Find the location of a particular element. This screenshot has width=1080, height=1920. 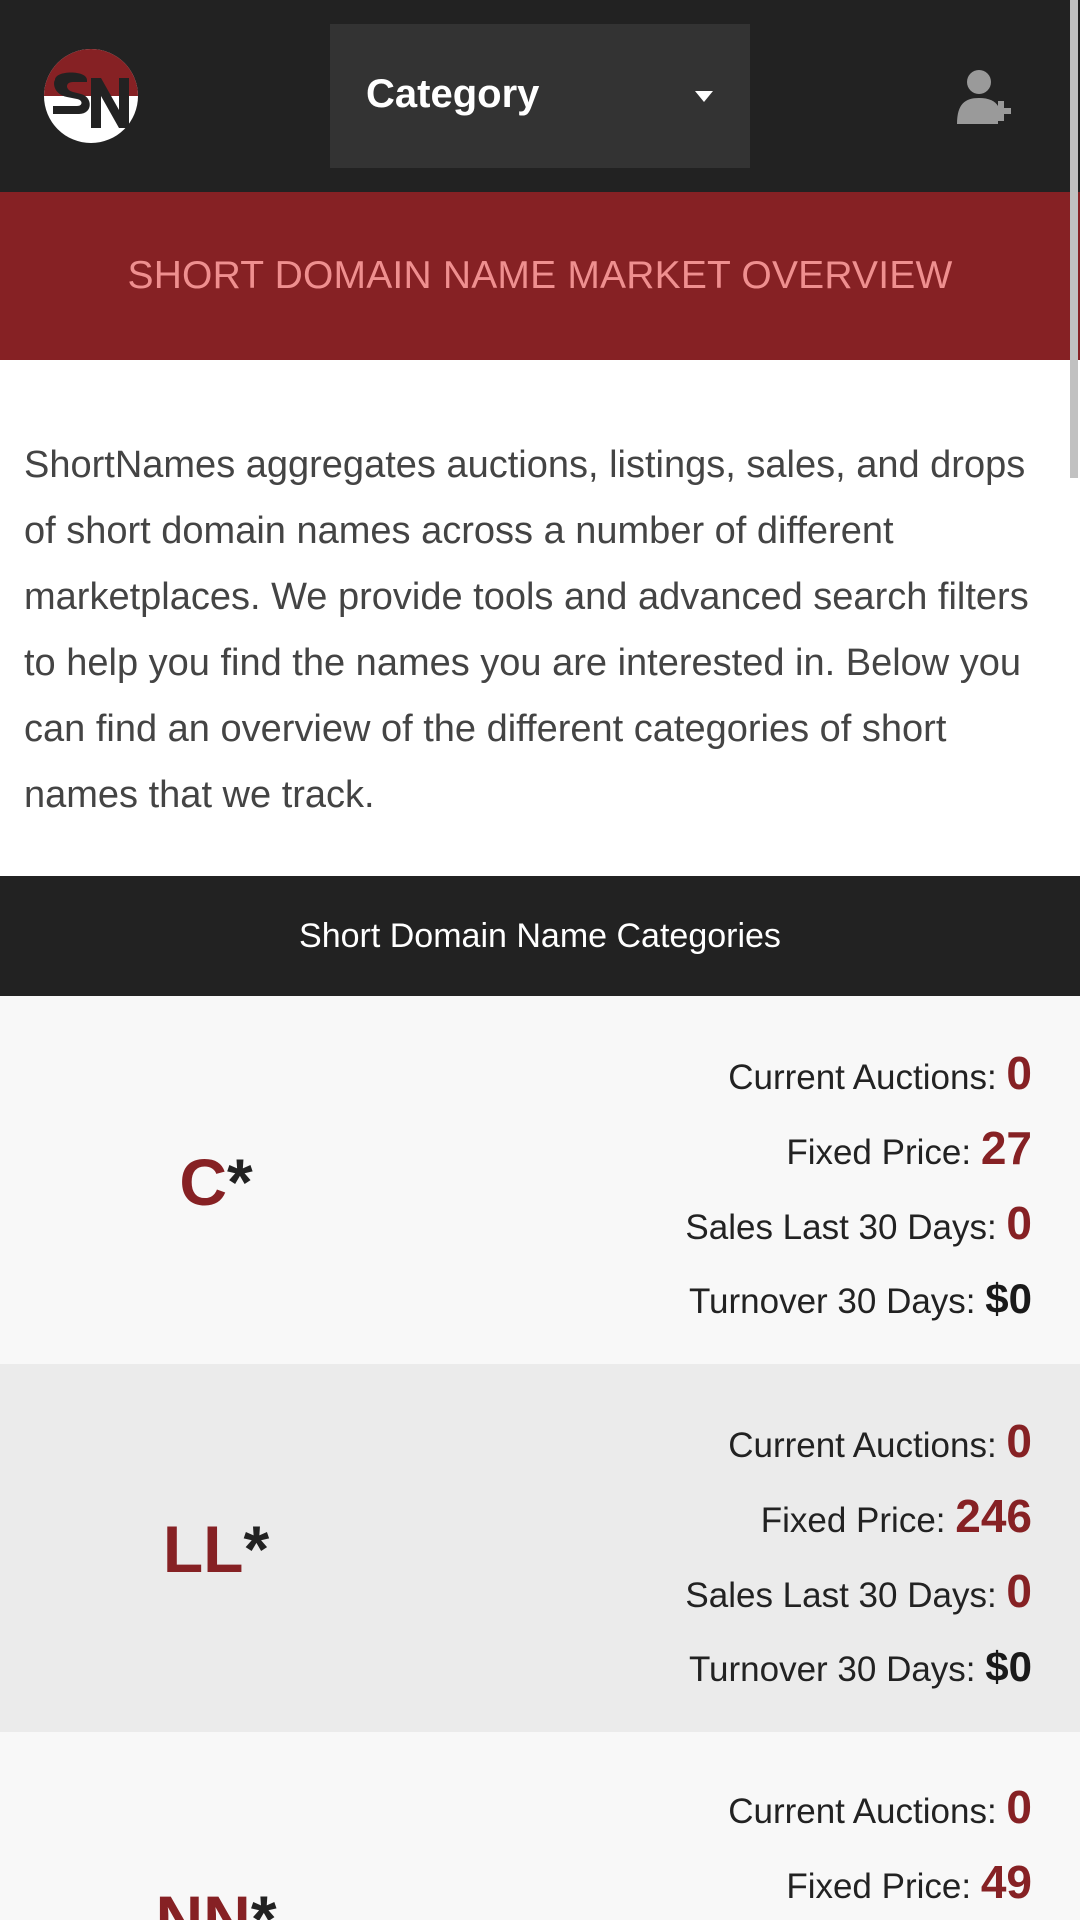

stat-fixed-price: Fixed Price: 246 is located at coordinates (858, 1516).